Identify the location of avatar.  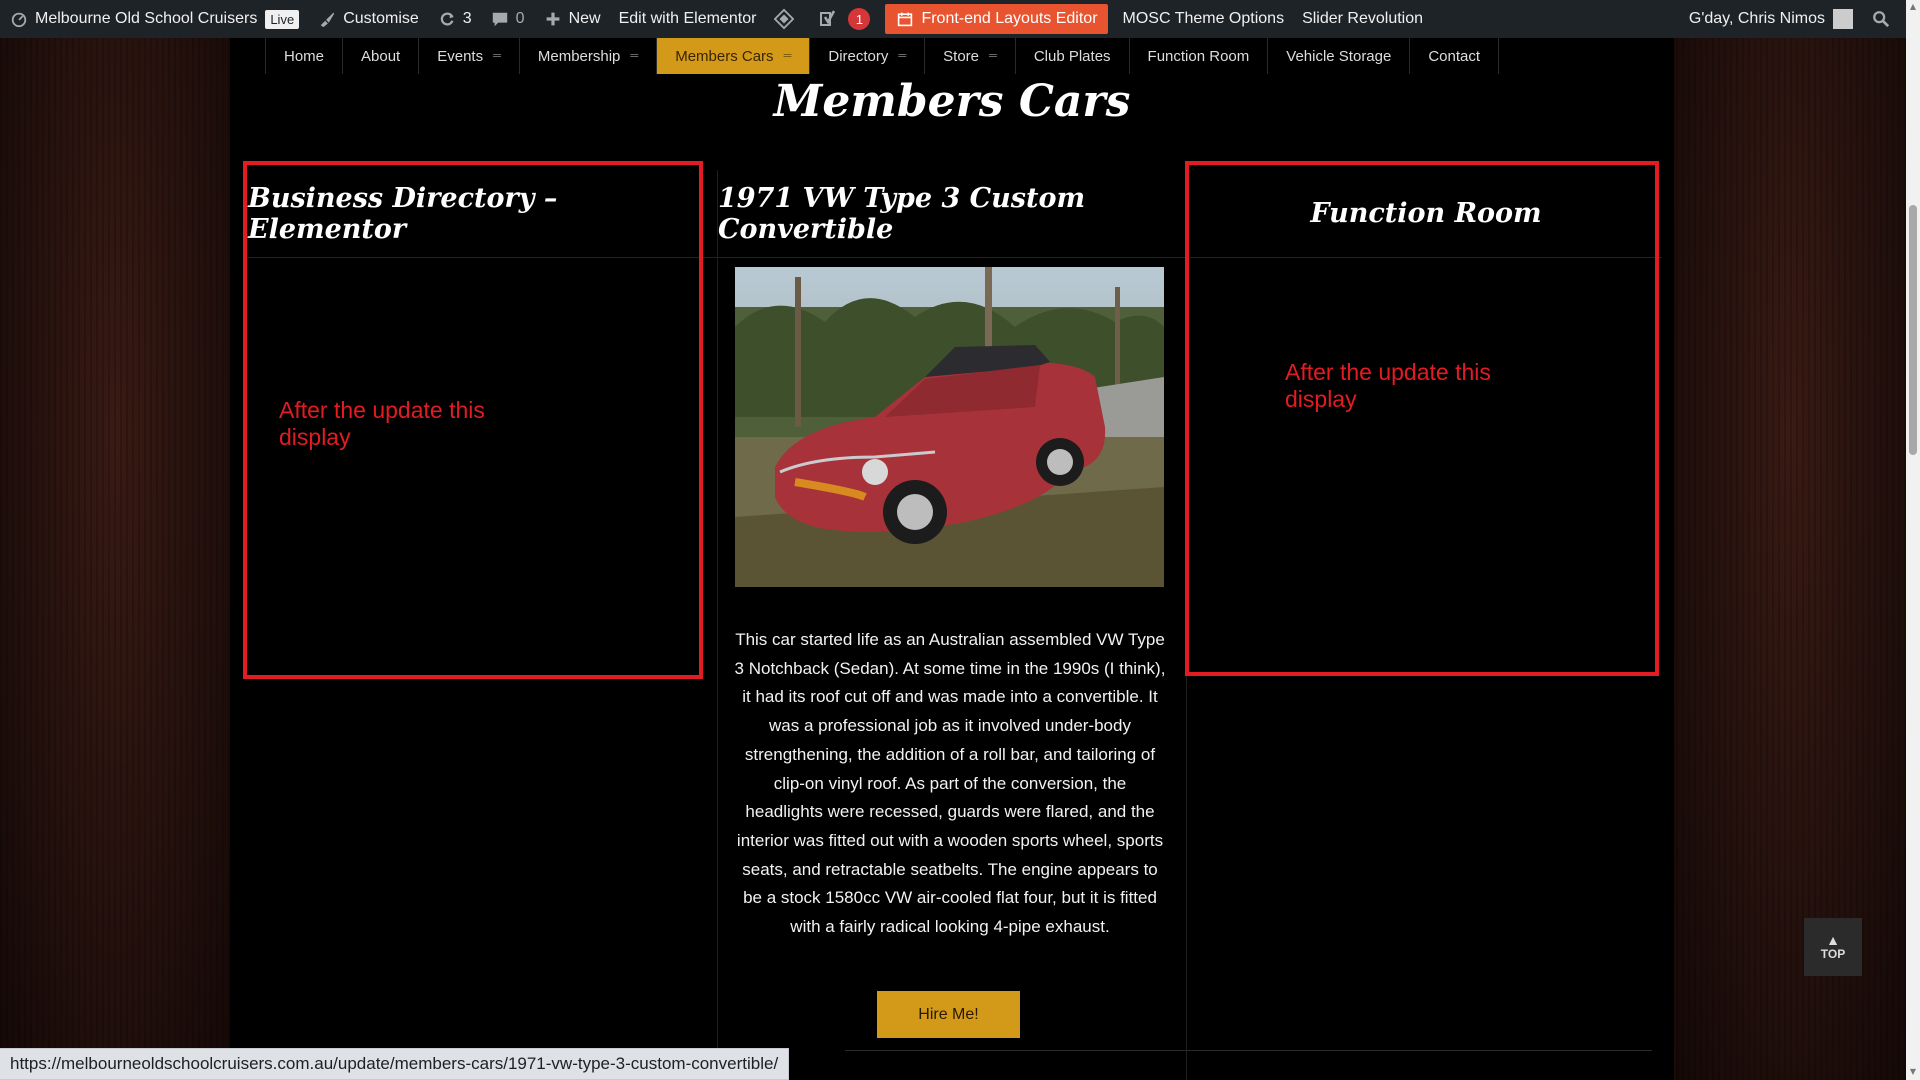
(1843, 19).